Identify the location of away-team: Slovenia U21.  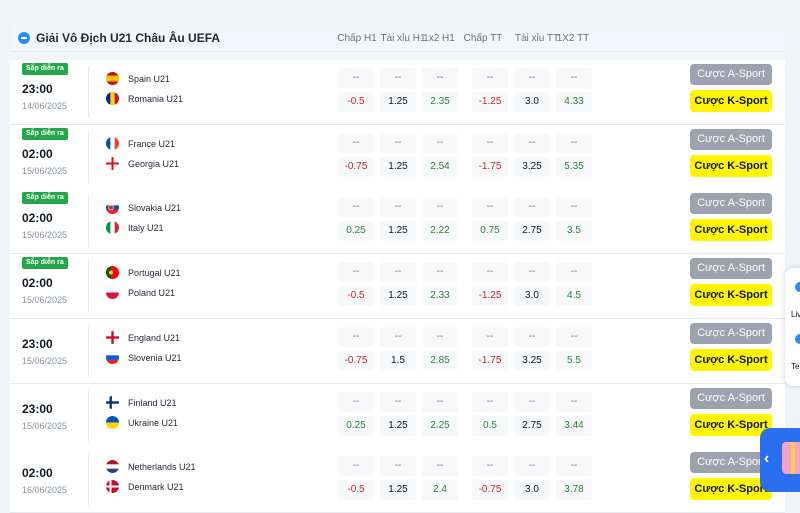
(155, 358).